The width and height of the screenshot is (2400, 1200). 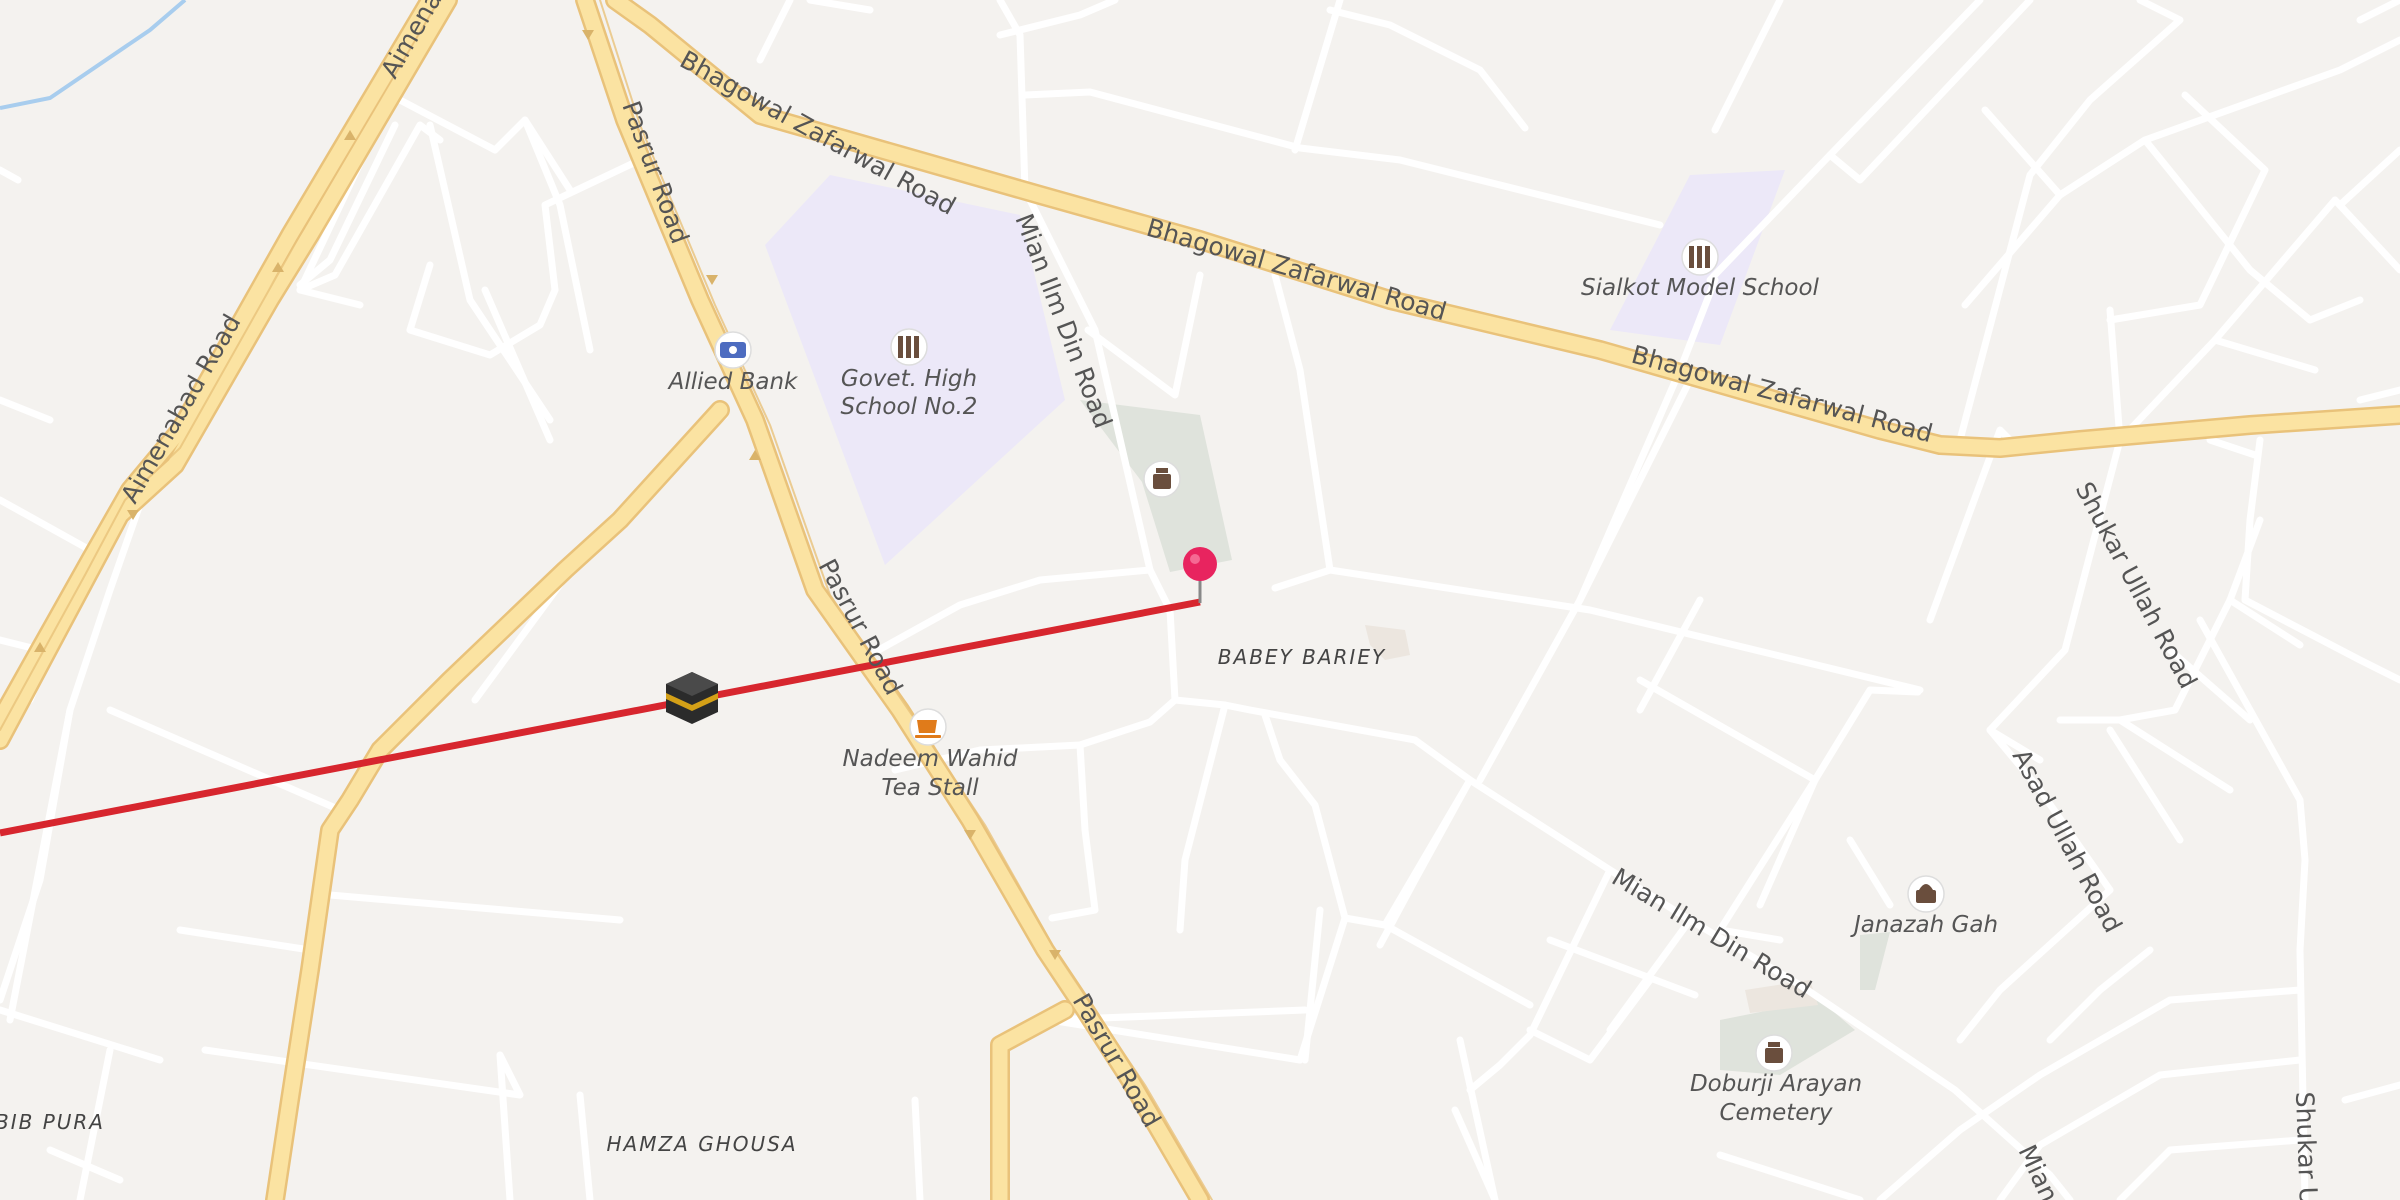 What do you see at coordinates (1776, 1084) in the screenshot?
I see `poi-label-doburji-1: Doburji Arayan` at bounding box center [1776, 1084].